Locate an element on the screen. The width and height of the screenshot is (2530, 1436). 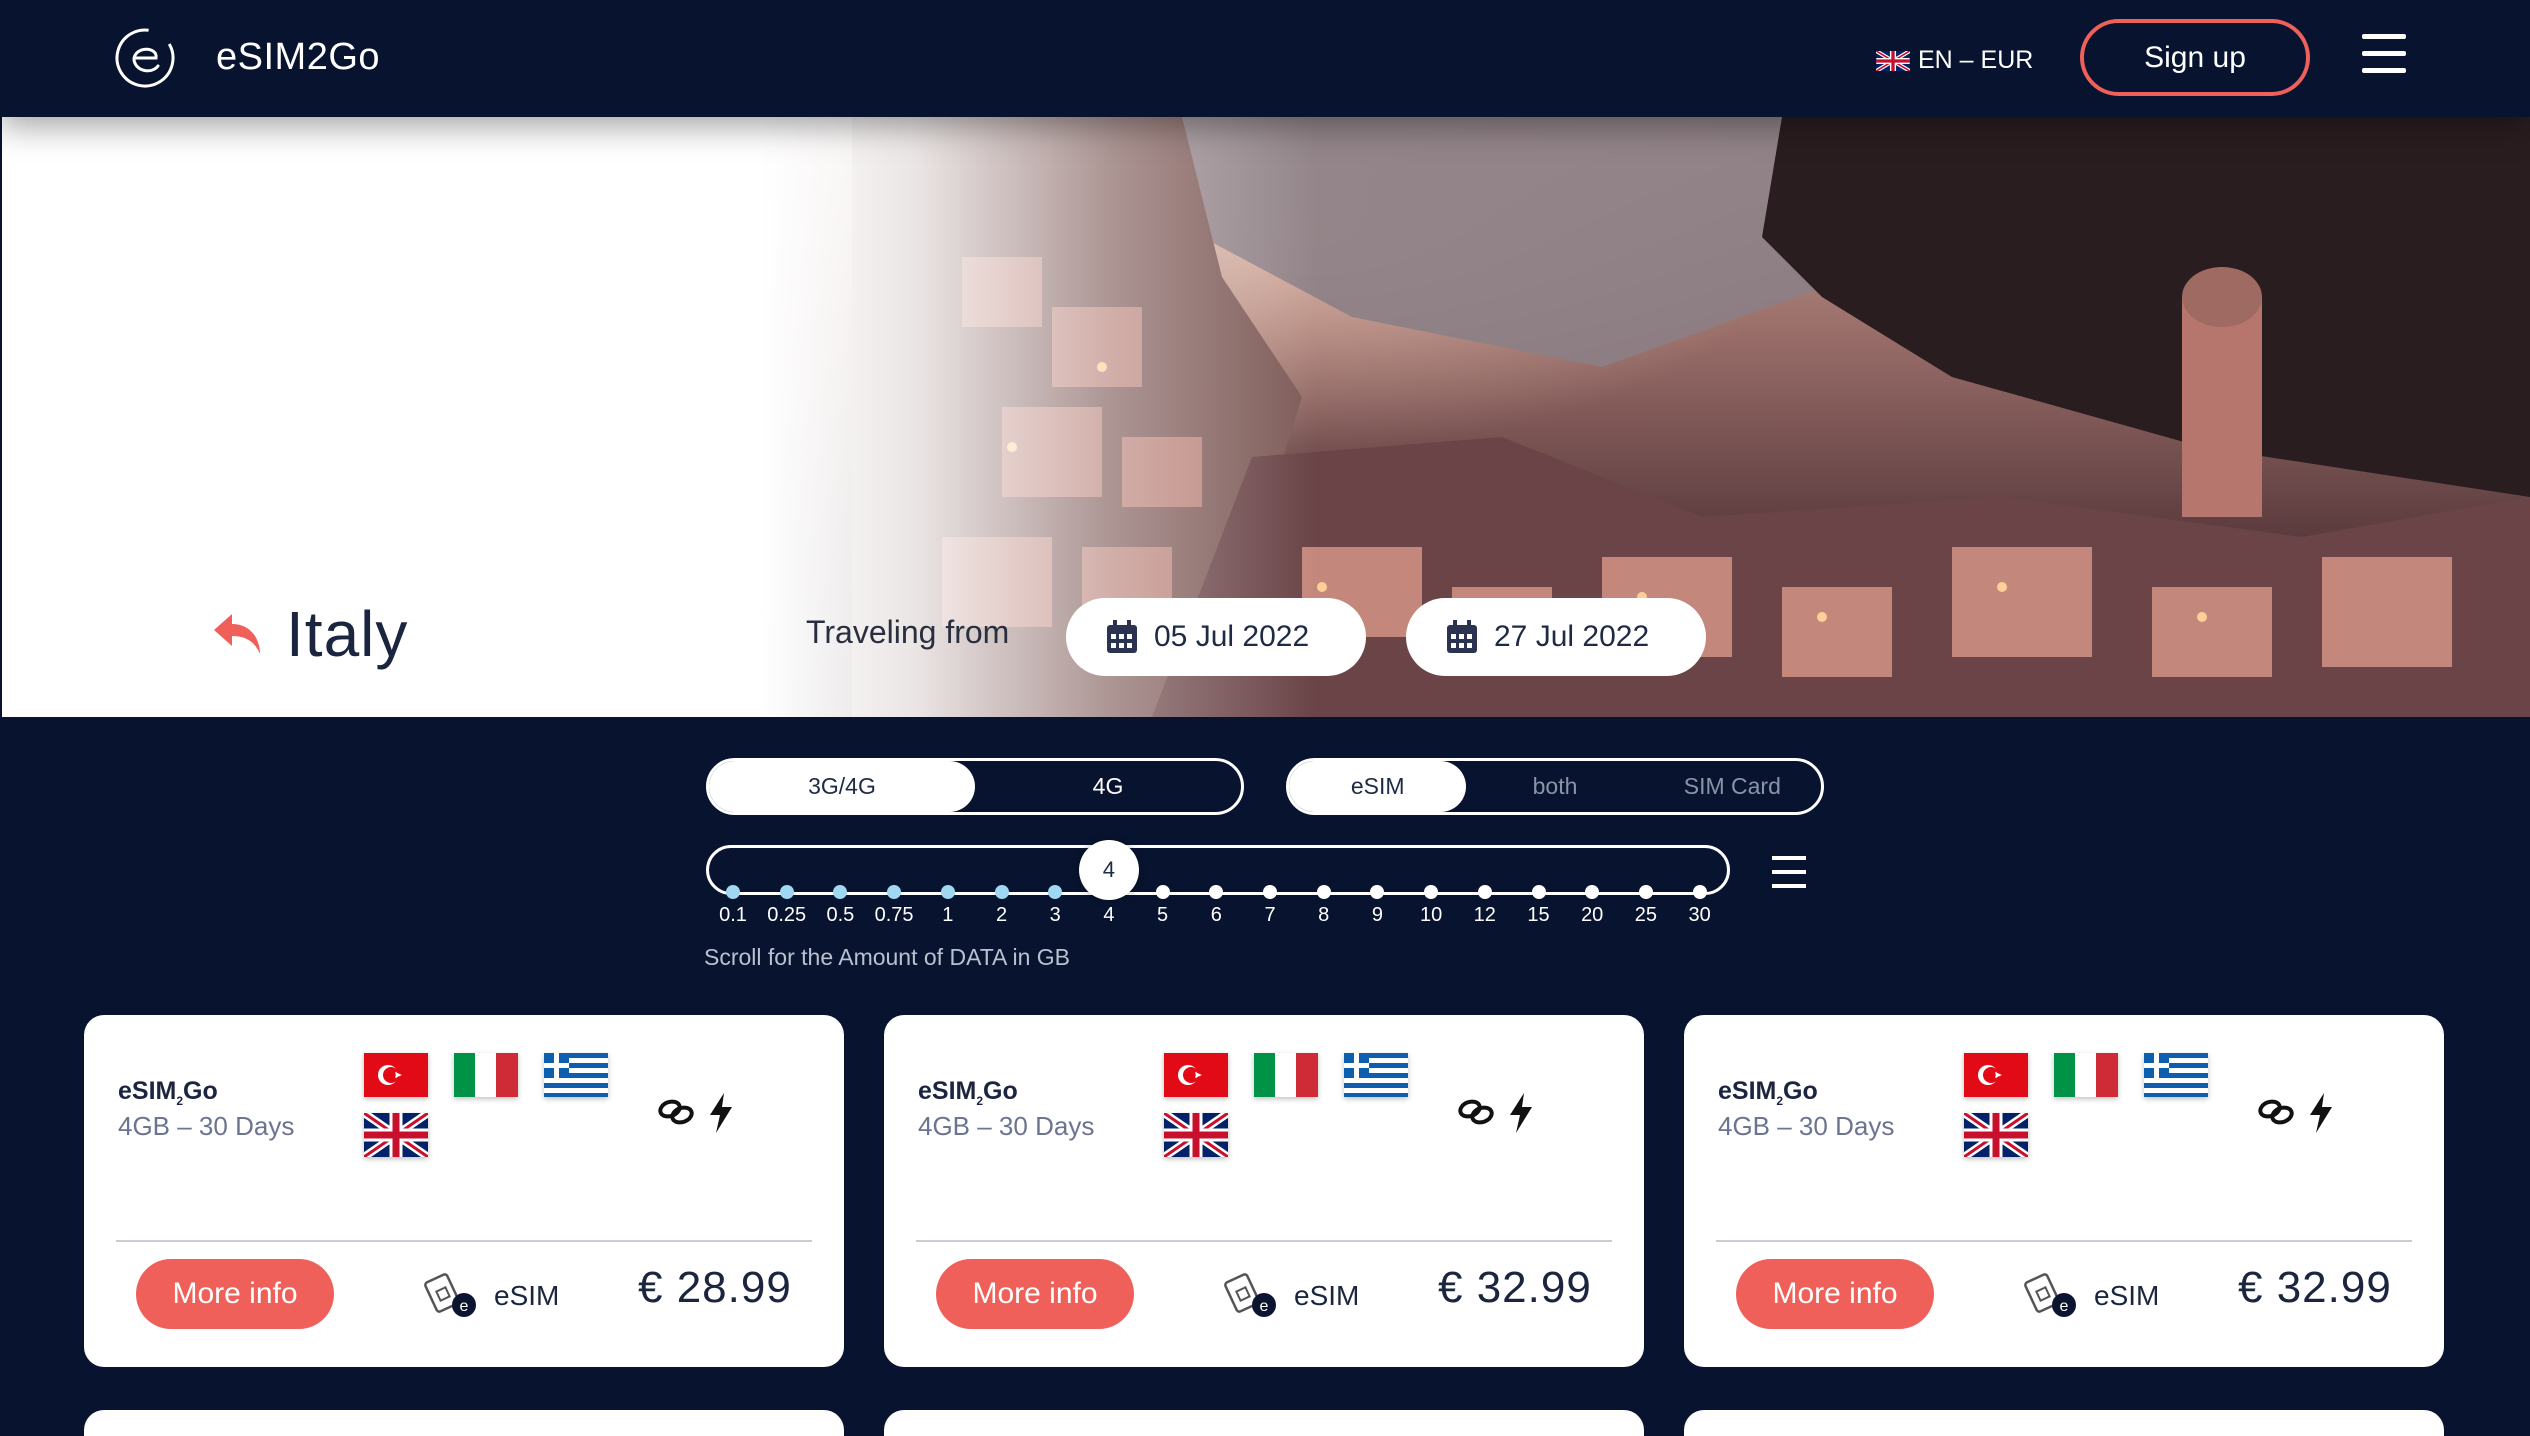
slider-tick-label: 9 is located at coordinates (1377, 915).